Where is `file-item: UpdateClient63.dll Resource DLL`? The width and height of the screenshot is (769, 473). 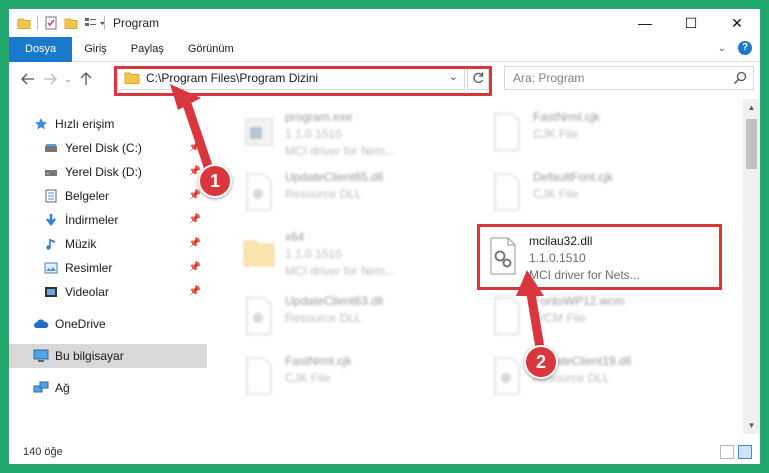 file-item: UpdateClient63.dll Resource DLL is located at coordinates (354, 320).